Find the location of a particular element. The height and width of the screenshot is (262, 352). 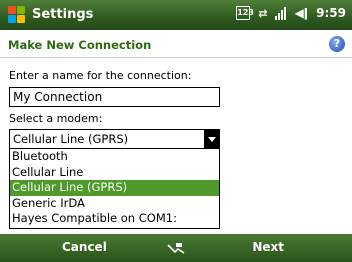

keyboard-icon is located at coordinates (176, 248).